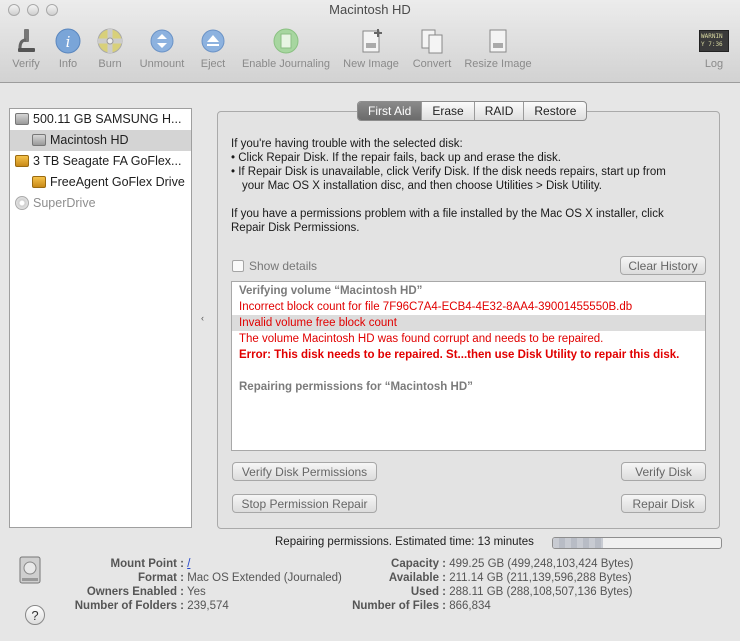  I want to click on tab-restore: Restore, so click(555, 111).